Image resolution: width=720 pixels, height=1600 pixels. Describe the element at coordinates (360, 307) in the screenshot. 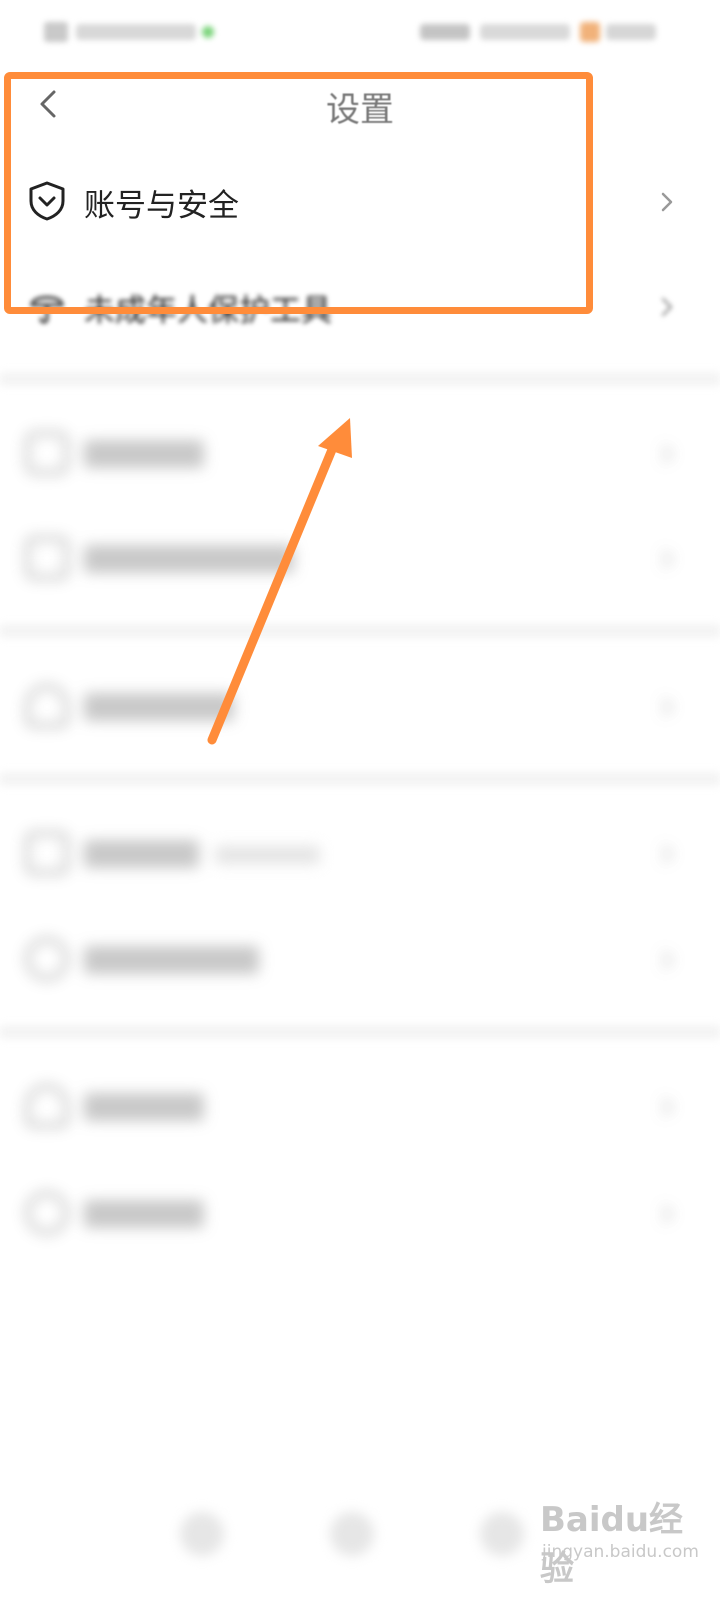

I see `settings-item-minor-protection: 未成年人保护工具` at that location.